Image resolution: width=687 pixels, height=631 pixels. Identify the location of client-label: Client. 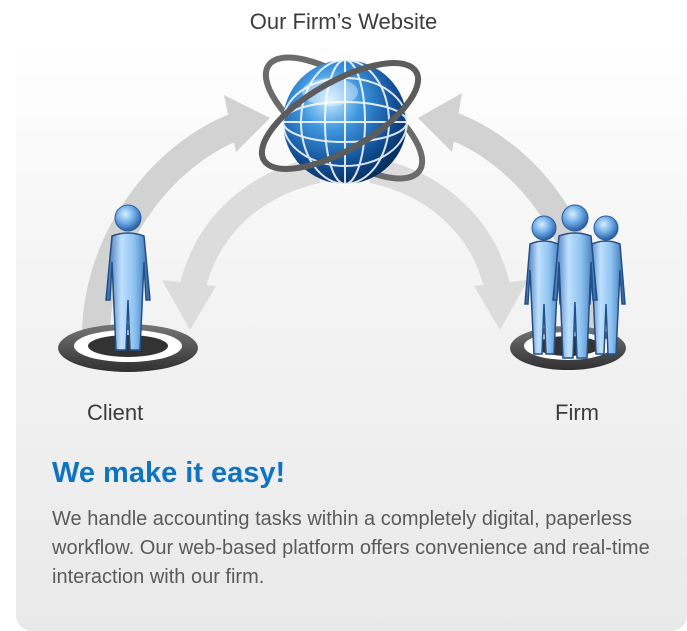
(115, 412).